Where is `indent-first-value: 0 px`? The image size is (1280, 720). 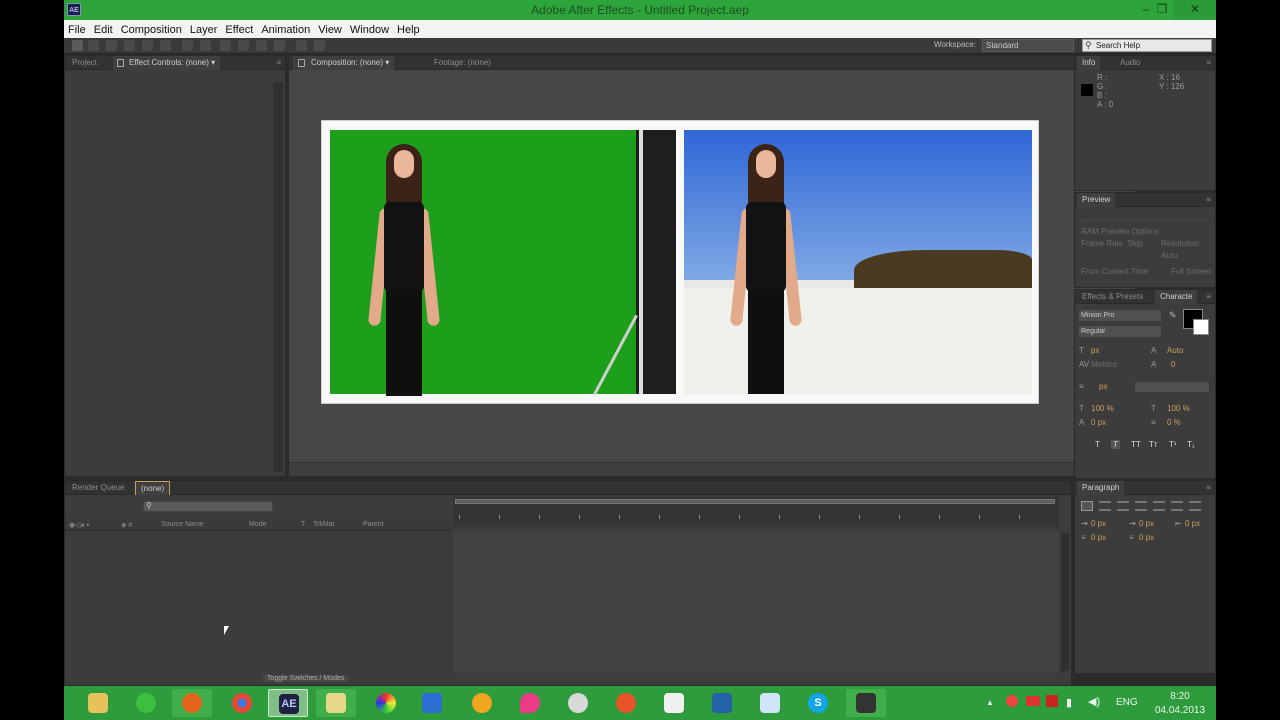 indent-first-value: 0 px is located at coordinates (1146, 523).